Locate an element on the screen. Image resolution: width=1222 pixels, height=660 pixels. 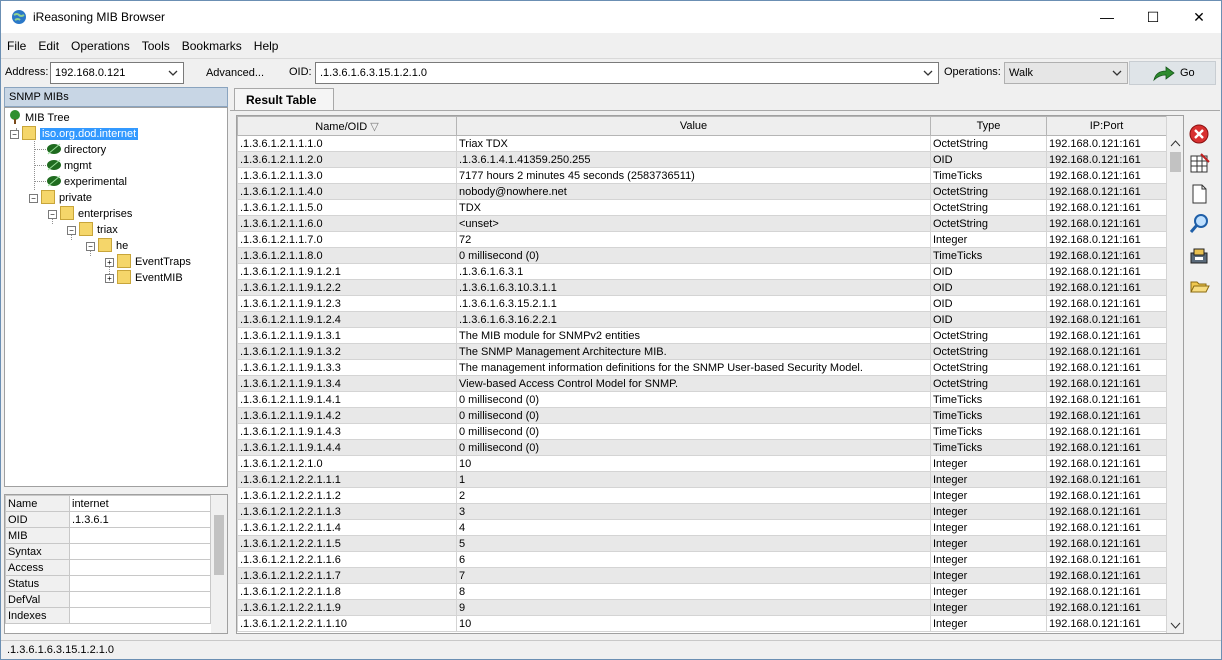
maximize-button: ☐ is located at coordinates (1153, 17).